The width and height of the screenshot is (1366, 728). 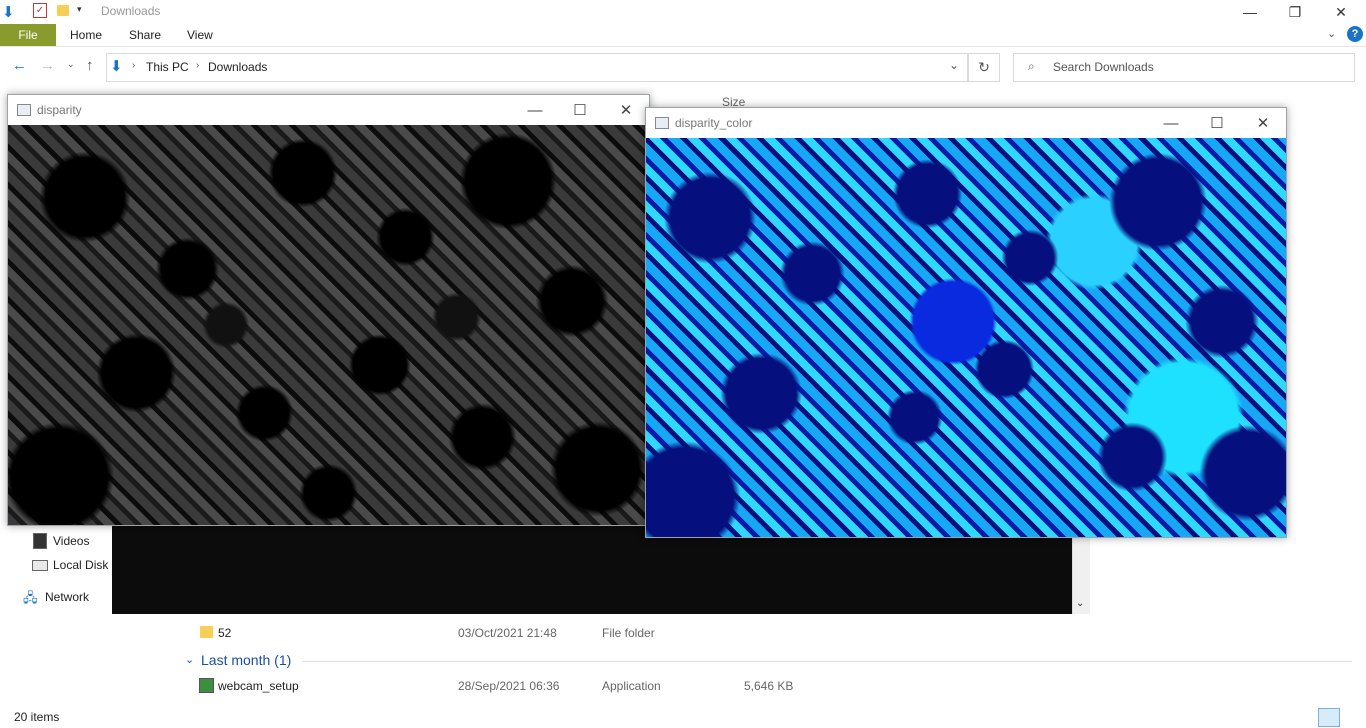 I want to click on group-divider, so click(x=827, y=661).